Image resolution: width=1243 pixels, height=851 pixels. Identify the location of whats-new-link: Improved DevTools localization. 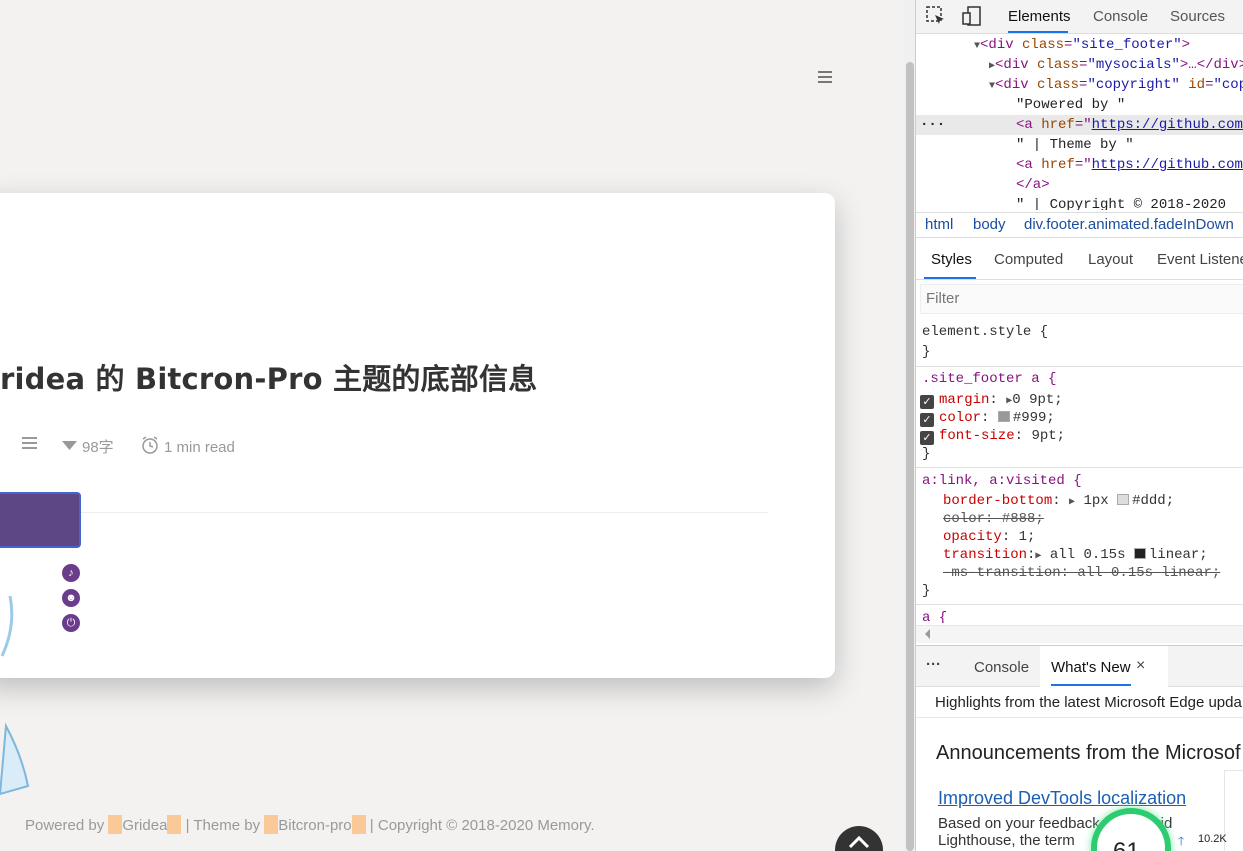
(1062, 798).